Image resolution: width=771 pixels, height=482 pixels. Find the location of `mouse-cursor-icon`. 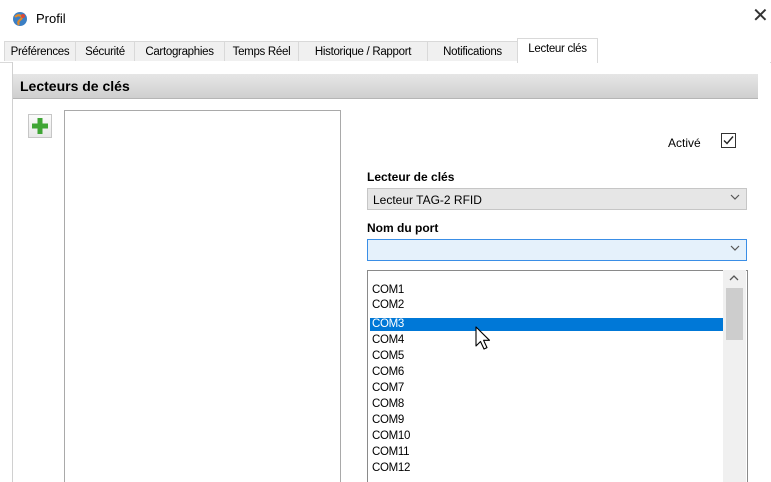

mouse-cursor-icon is located at coordinates (483, 338).